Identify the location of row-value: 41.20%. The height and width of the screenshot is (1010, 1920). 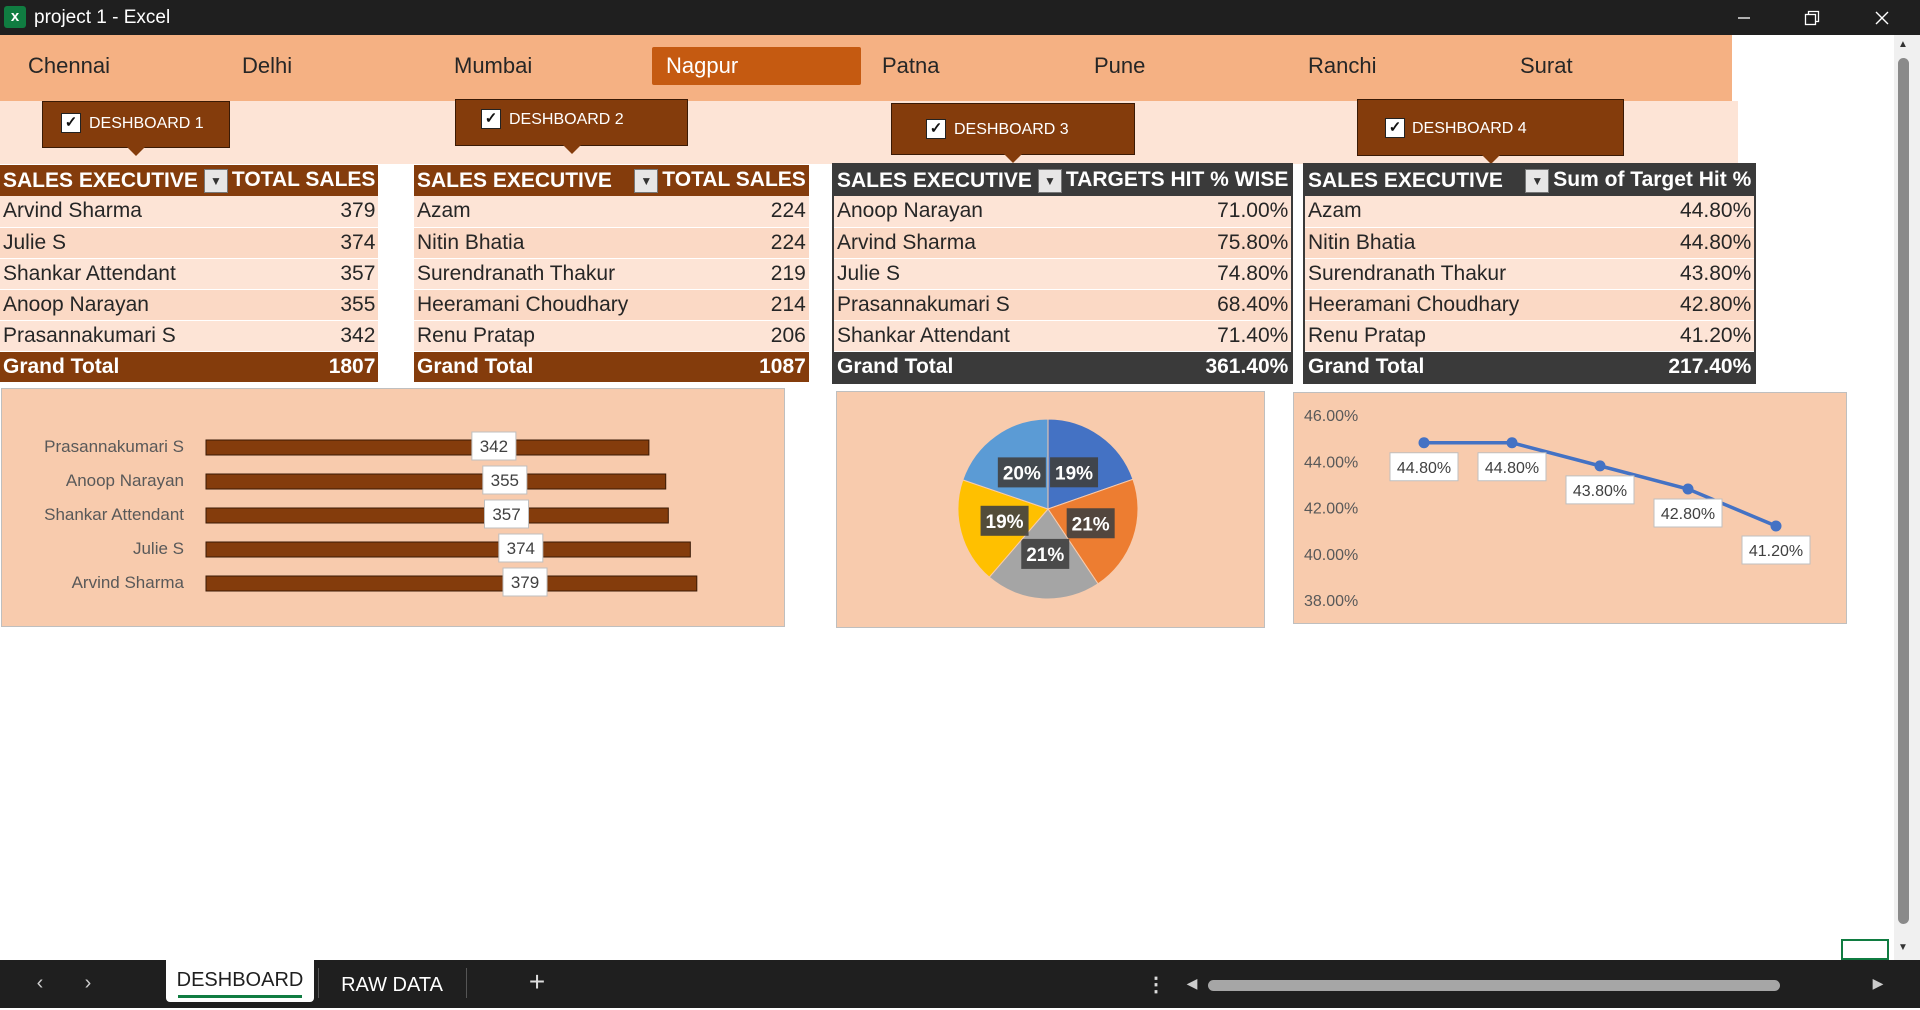
(1638, 336).